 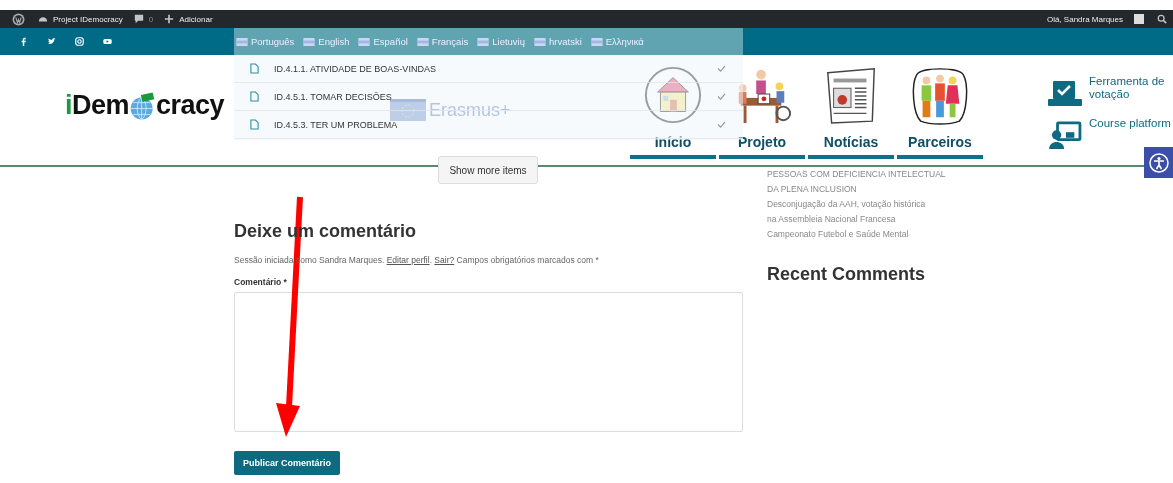 I want to click on language-name: English, so click(x=334, y=41).